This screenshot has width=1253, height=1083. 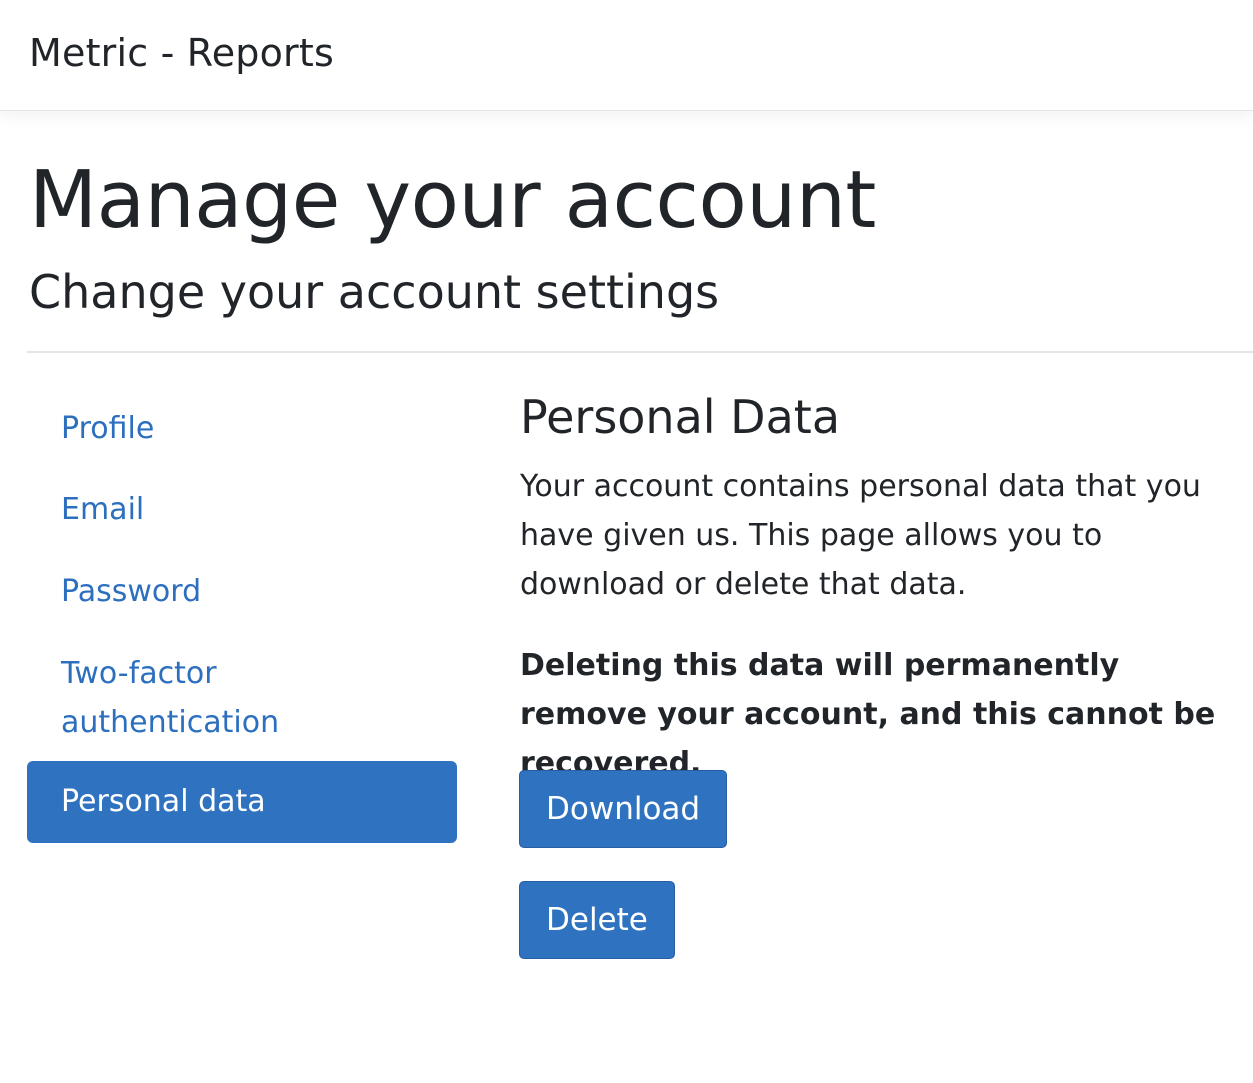 What do you see at coordinates (242, 698) in the screenshot?
I see `sidebar-item-two-factor: Two-factor authentication` at bounding box center [242, 698].